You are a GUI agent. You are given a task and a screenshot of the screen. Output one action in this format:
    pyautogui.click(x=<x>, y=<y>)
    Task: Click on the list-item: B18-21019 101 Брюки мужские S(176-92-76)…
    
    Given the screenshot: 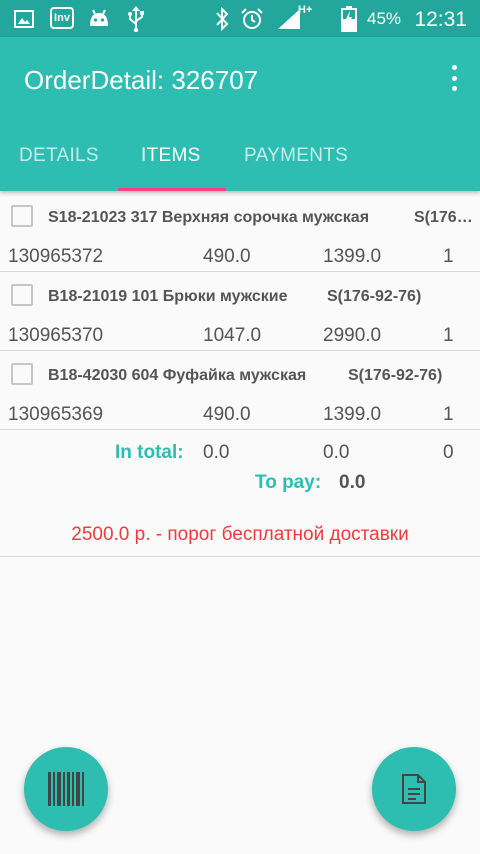 What is the action you would take?
    pyautogui.click(x=240, y=311)
    